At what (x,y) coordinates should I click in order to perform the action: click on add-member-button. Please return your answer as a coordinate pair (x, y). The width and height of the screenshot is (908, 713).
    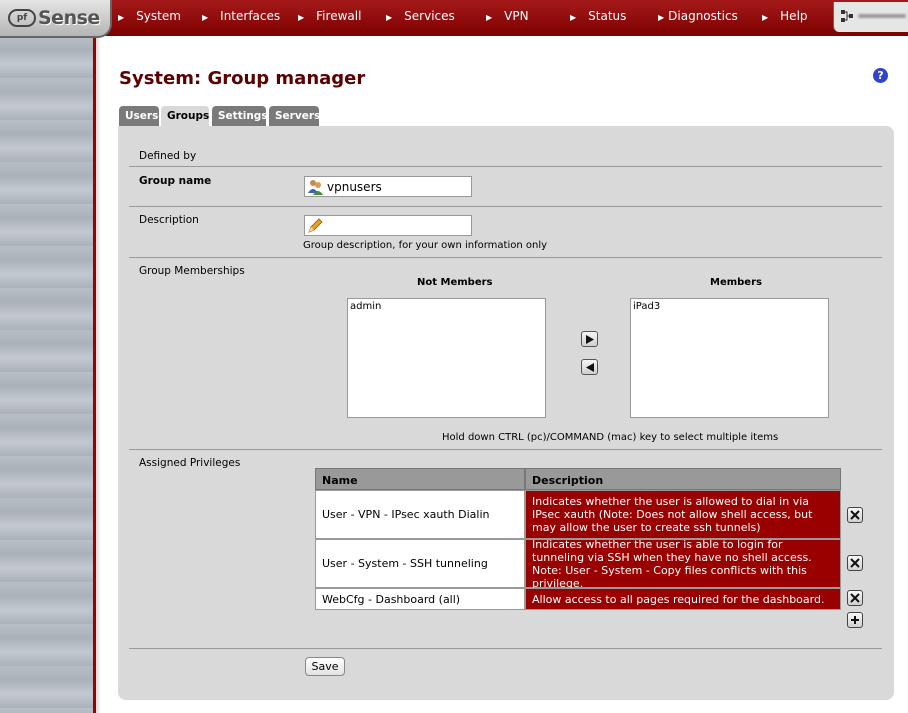
    Looking at the image, I should click on (589, 339).